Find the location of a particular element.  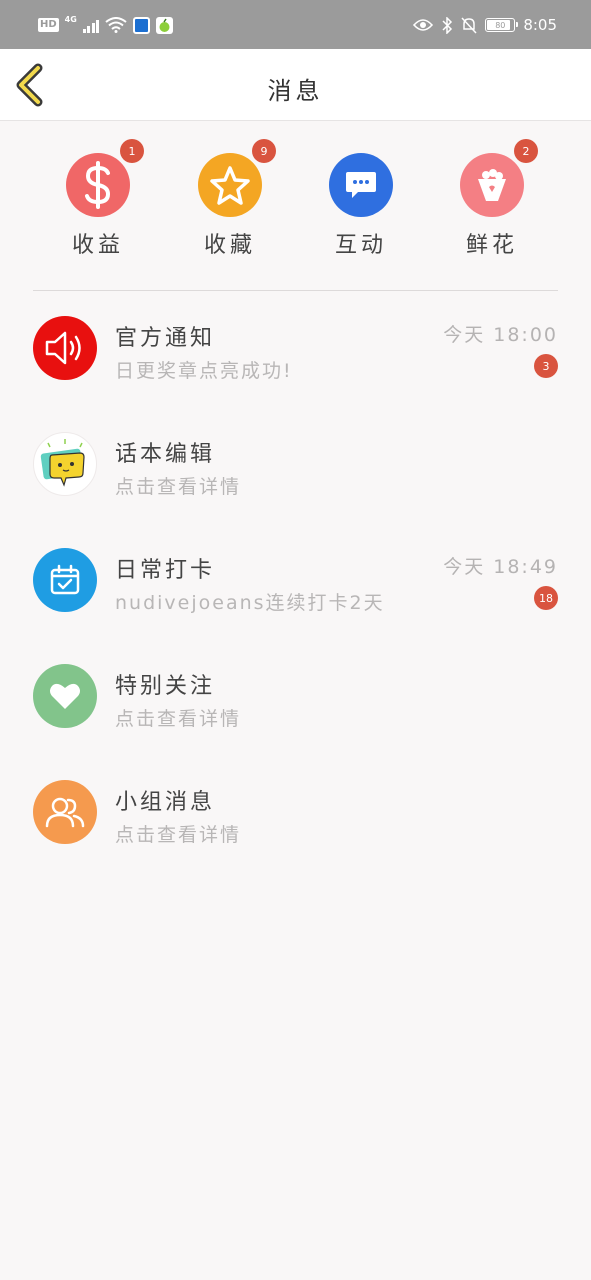

category-label: 收藏 is located at coordinates (229, 245).